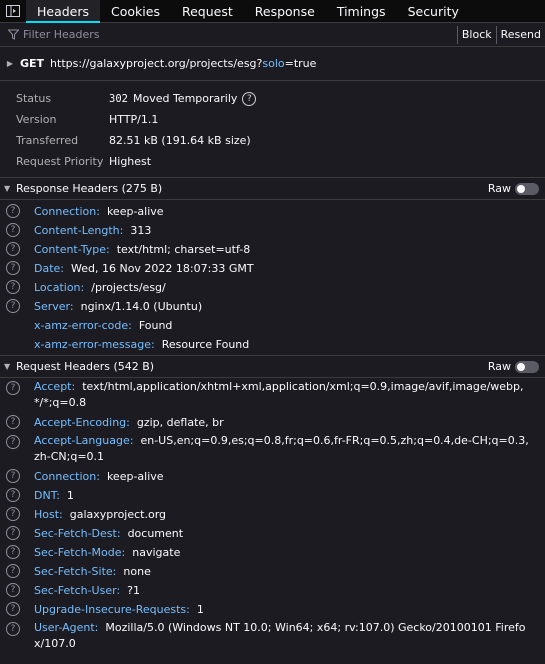 Image resolution: width=545 pixels, height=664 pixels. Describe the element at coordinates (272, 367) in the screenshot. I see `request-headers-section-header: ▼ Request Headers (542 B) Raw` at that location.